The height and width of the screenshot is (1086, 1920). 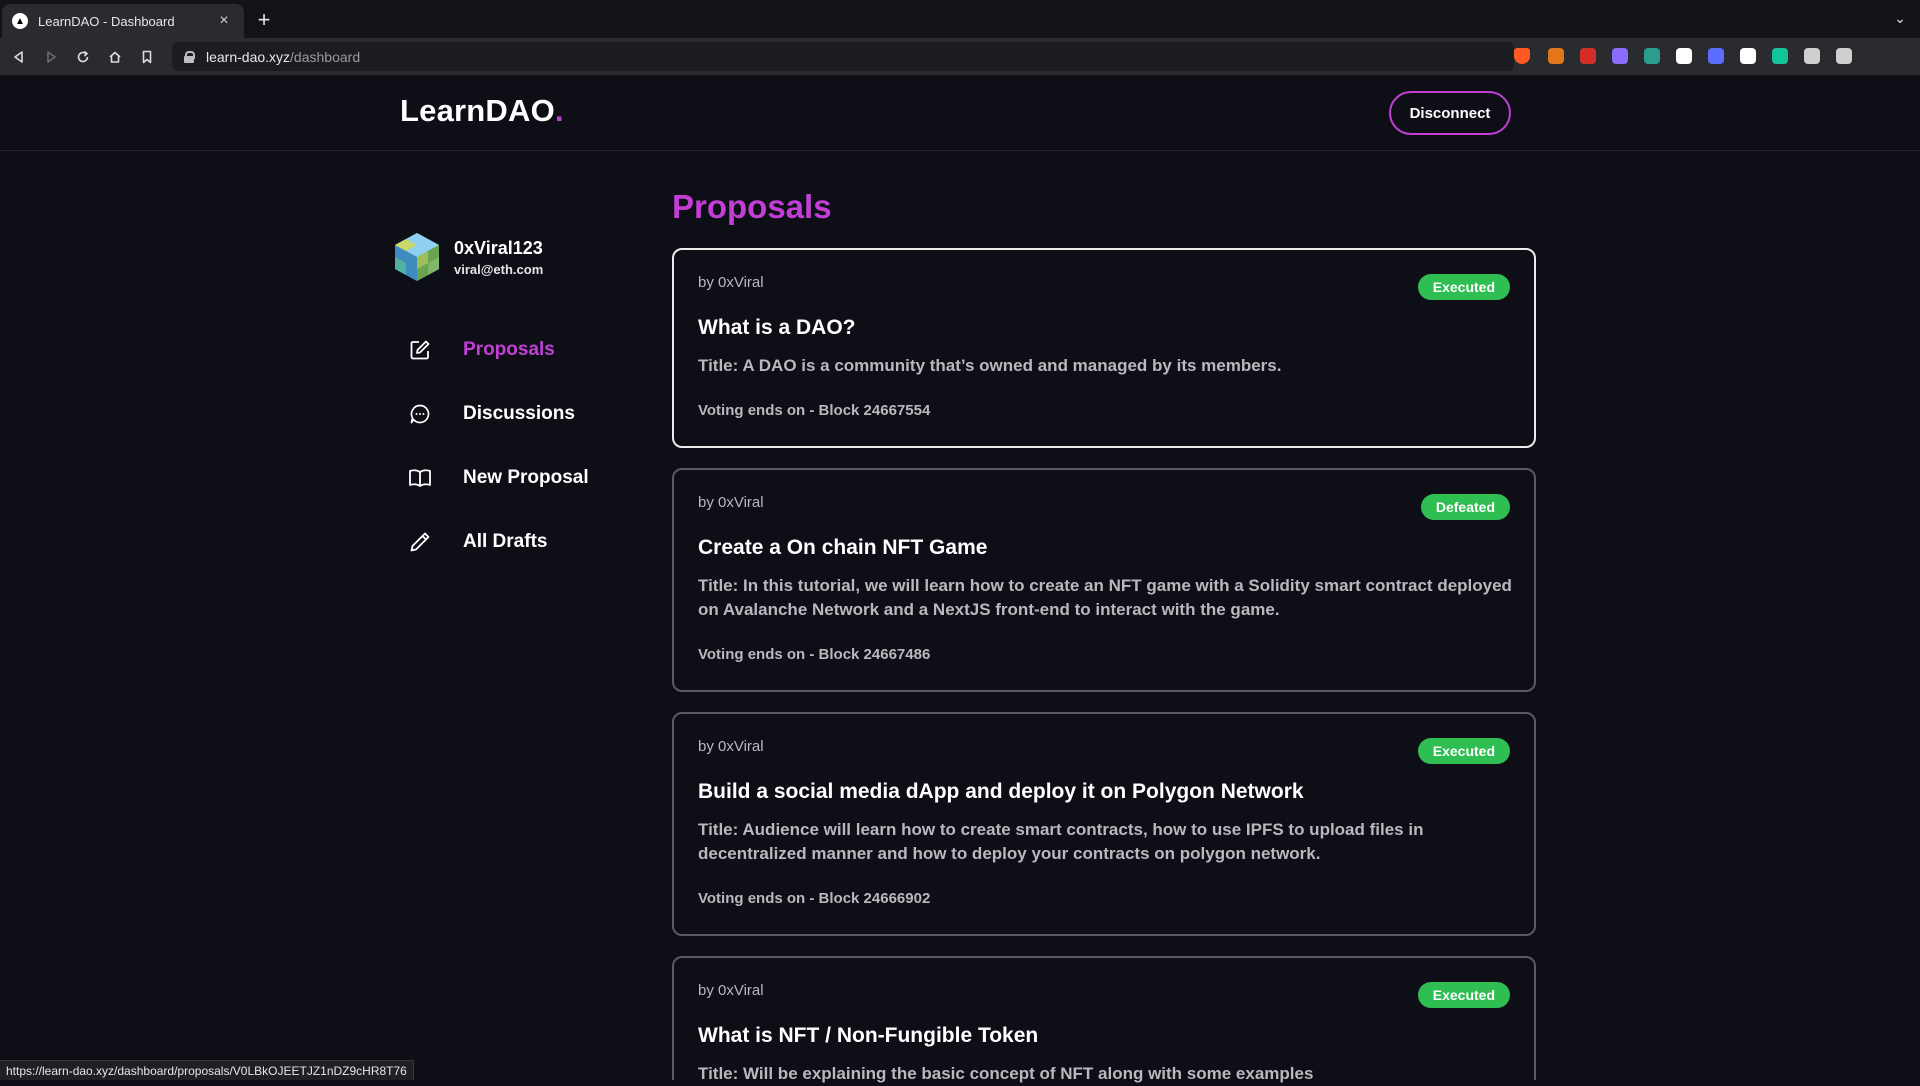 What do you see at coordinates (248, 56) in the screenshot?
I see `url-host: learn-dao.xyz` at bounding box center [248, 56].